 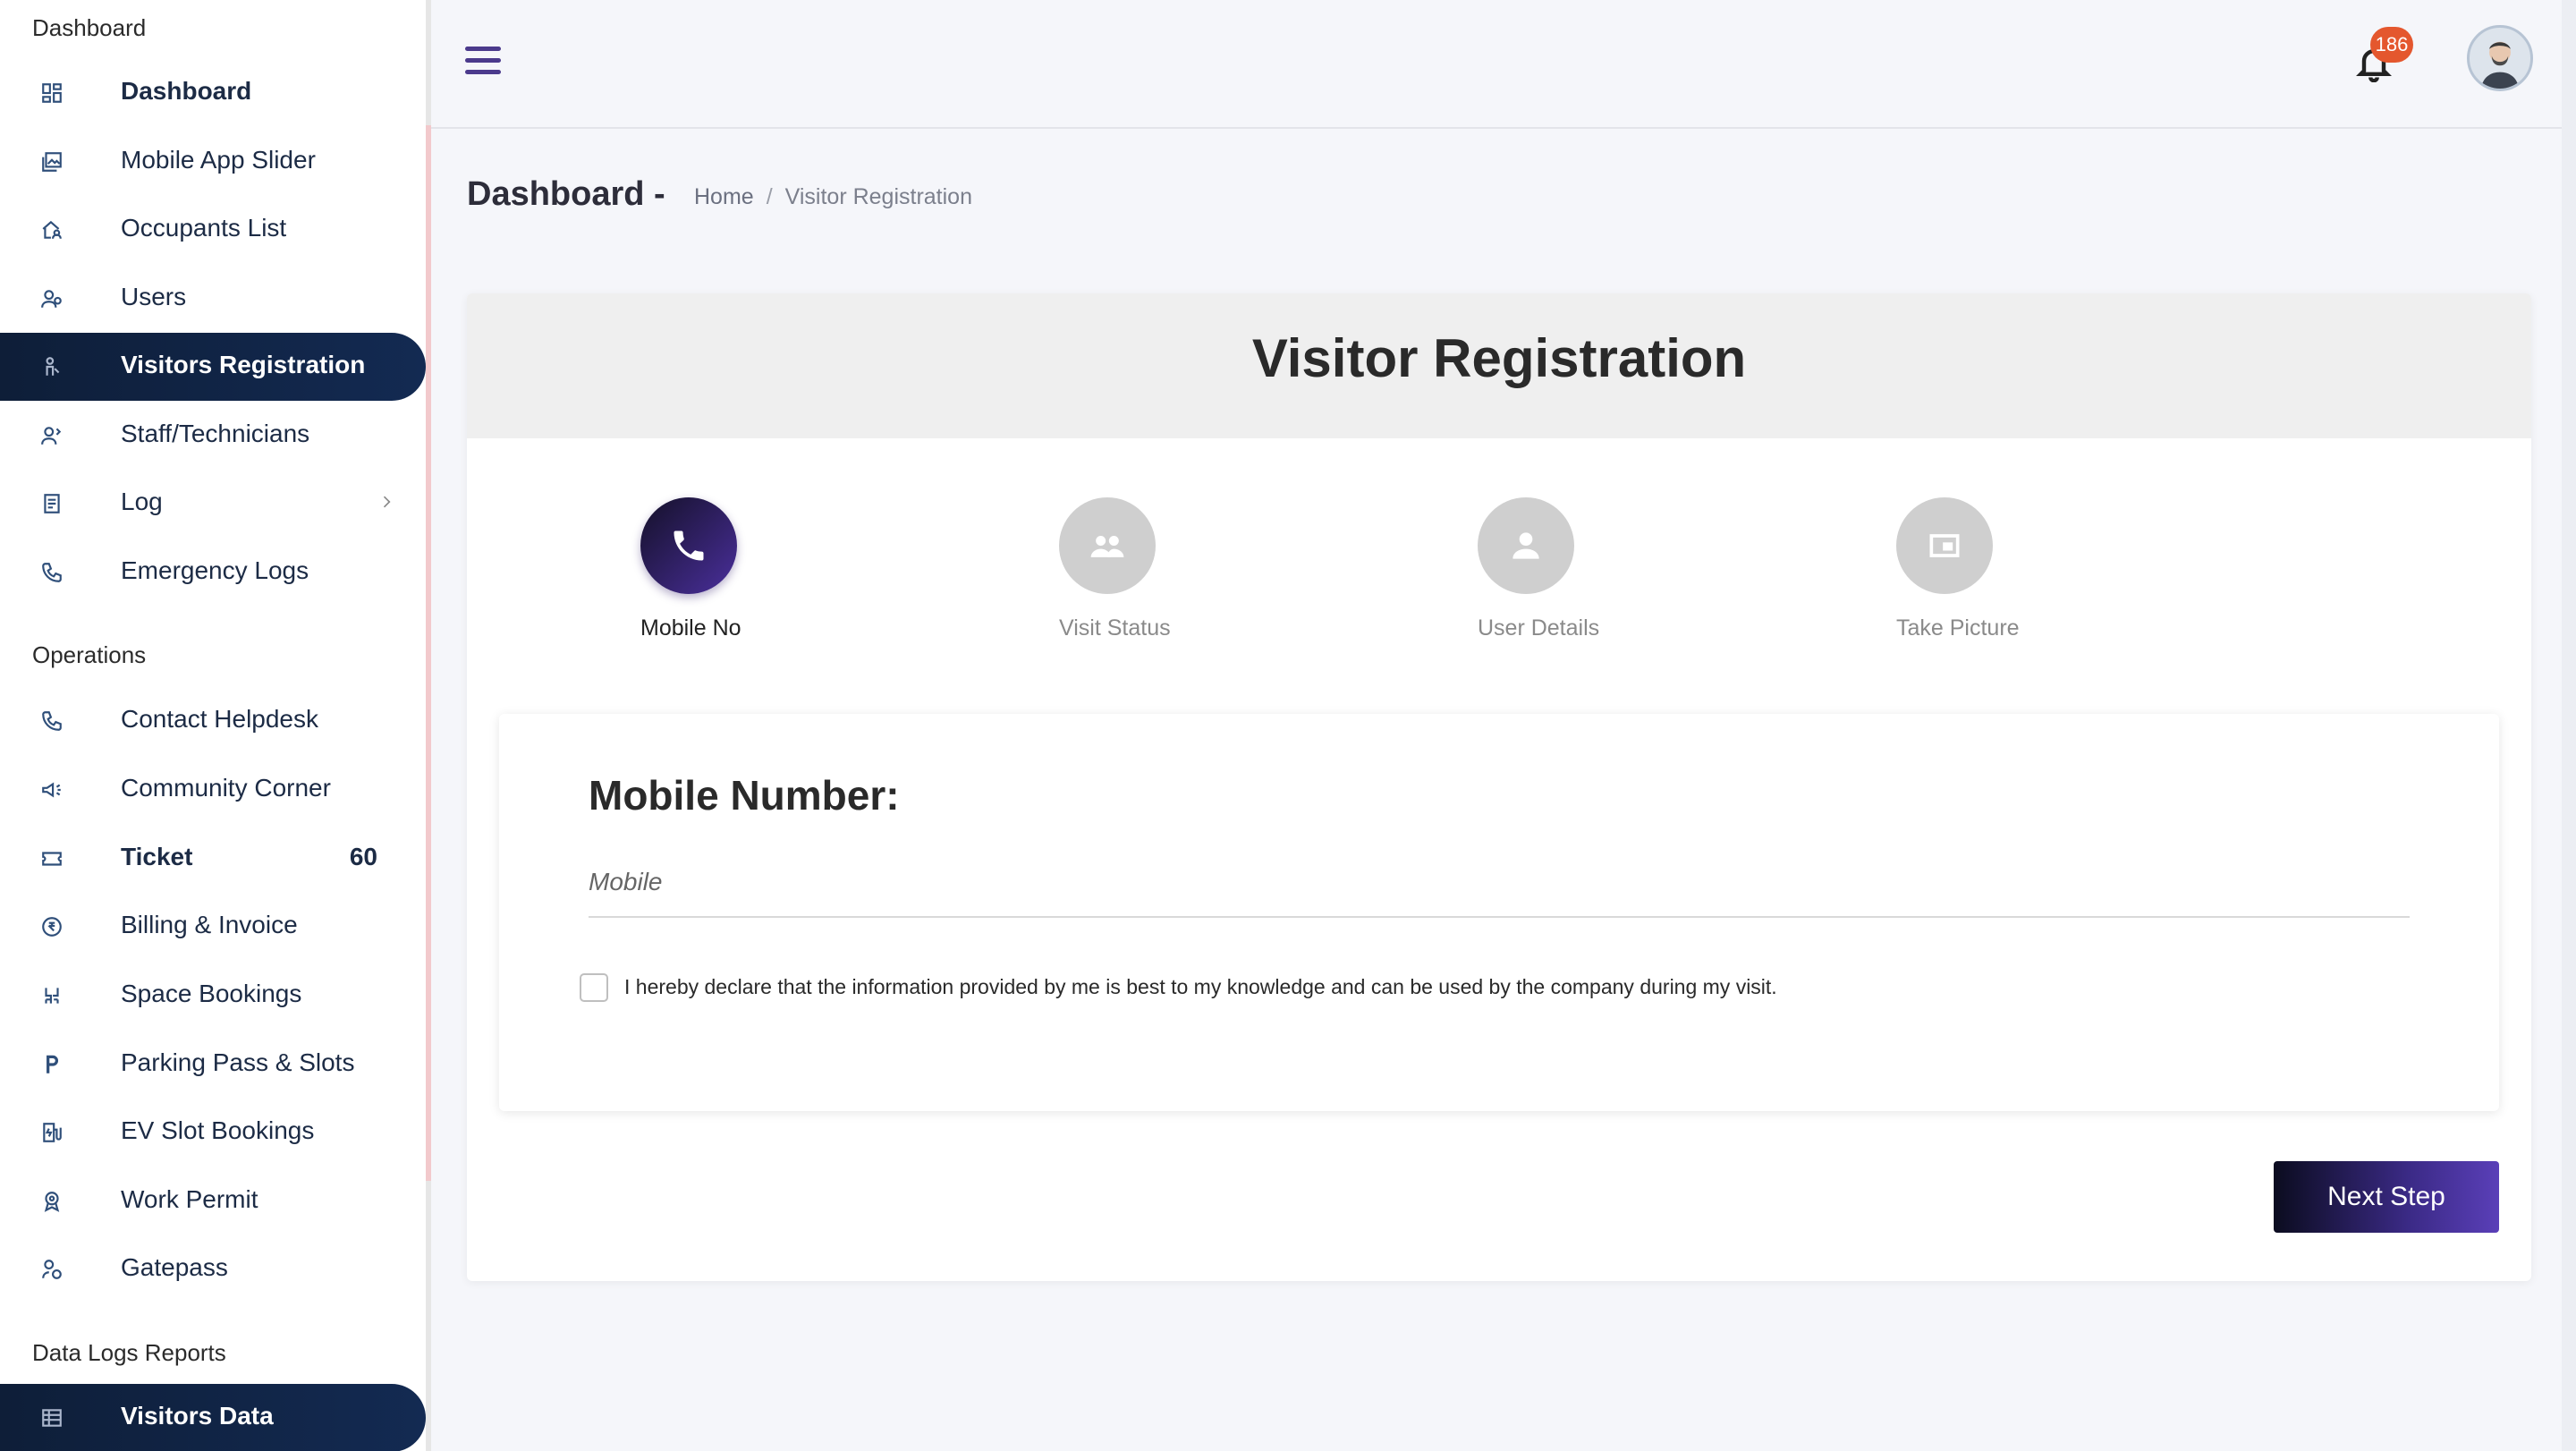 I want to click on sidebar-item-parking-pass: Parking Pass & Slots, so click(x=213, y=1065).